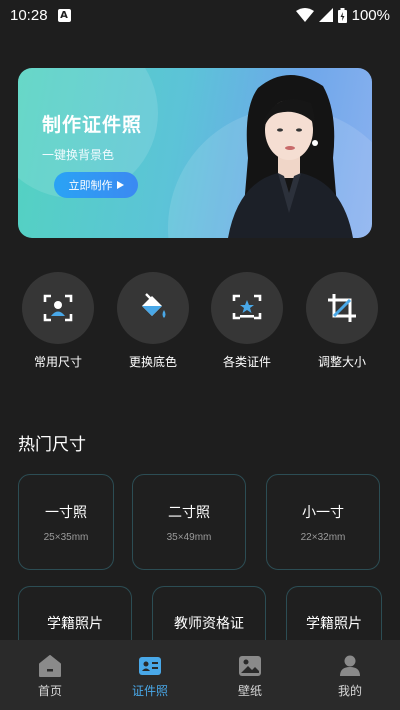  I want to click on size-name: 一寸照, so click(66, 512).